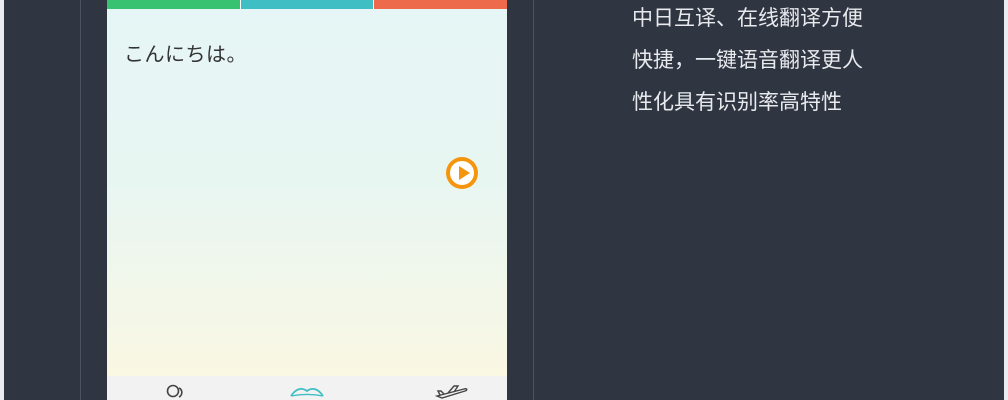 The height and width of the screenshot is (400, 1008). What do you see at coordinates (1006, 200) in the screenshot?
I see `frame-edge-right` at bounding box center [1006, 200].